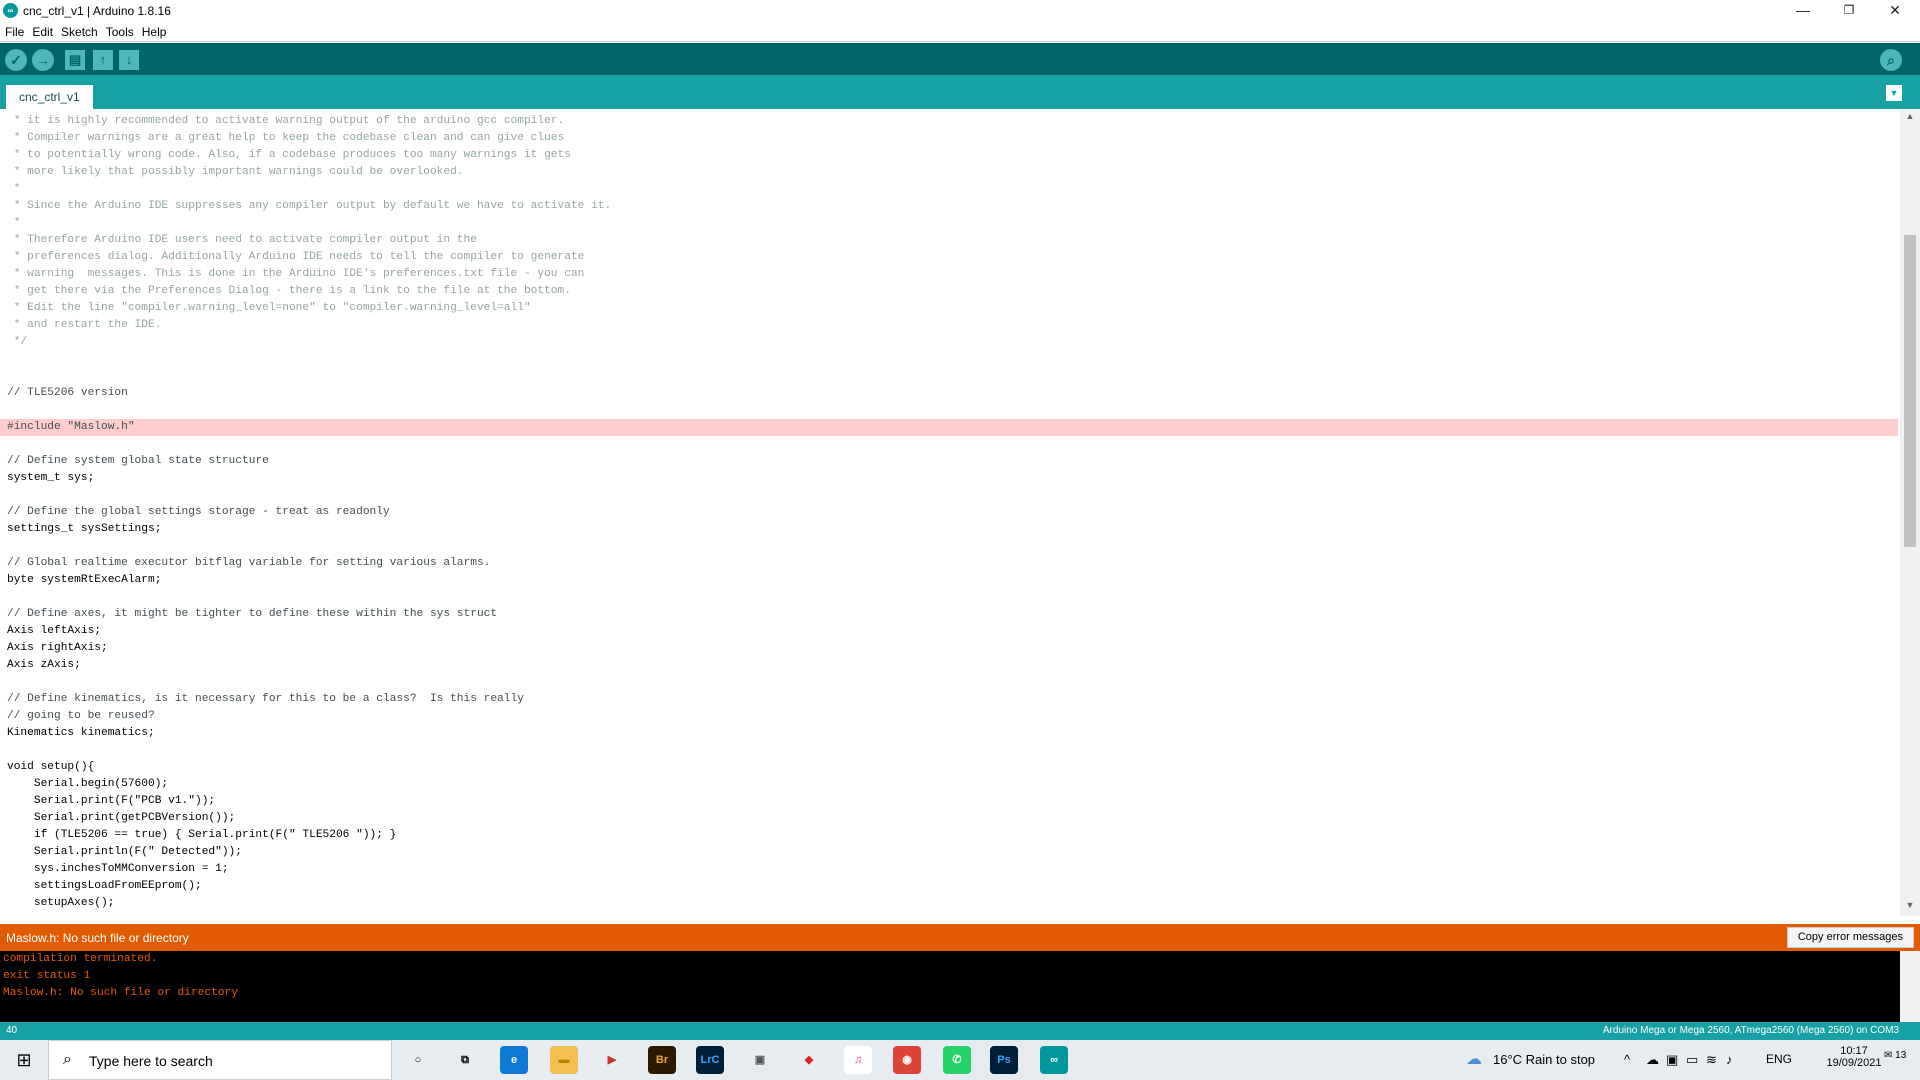 The image size is (1920, 1080). Describe the element at coordinates (1803, 11) in the screenshot. I see `minimize-button: —` at that location.